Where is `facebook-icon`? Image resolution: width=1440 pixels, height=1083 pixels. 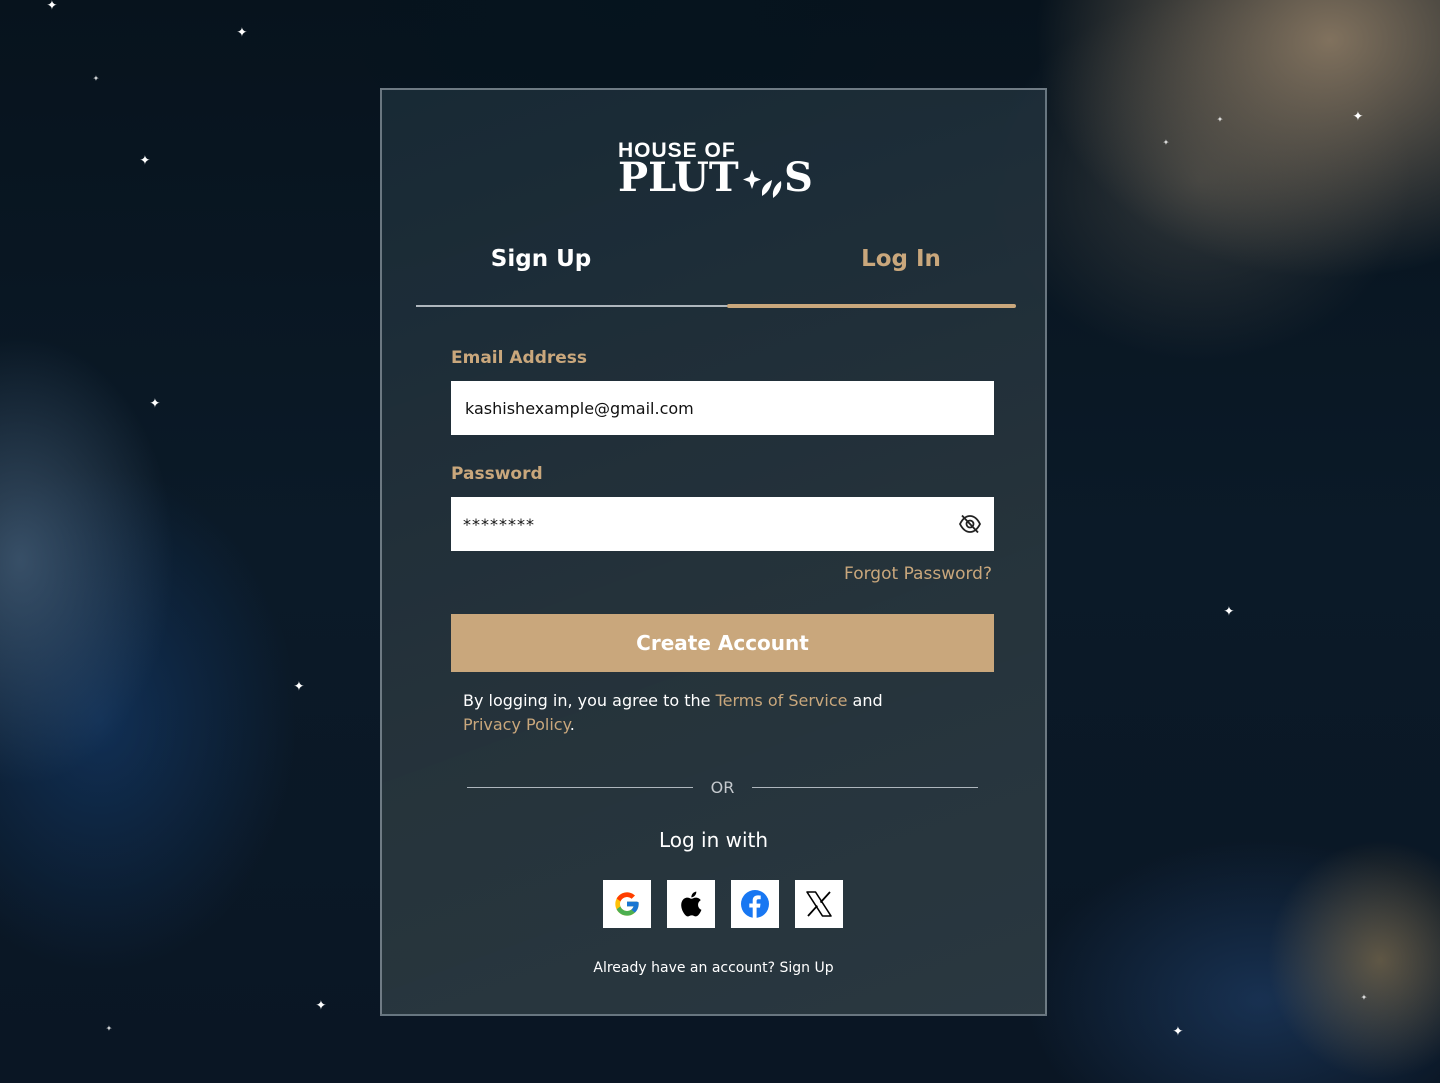 facebook-icon is located at coordinates (755, 904).